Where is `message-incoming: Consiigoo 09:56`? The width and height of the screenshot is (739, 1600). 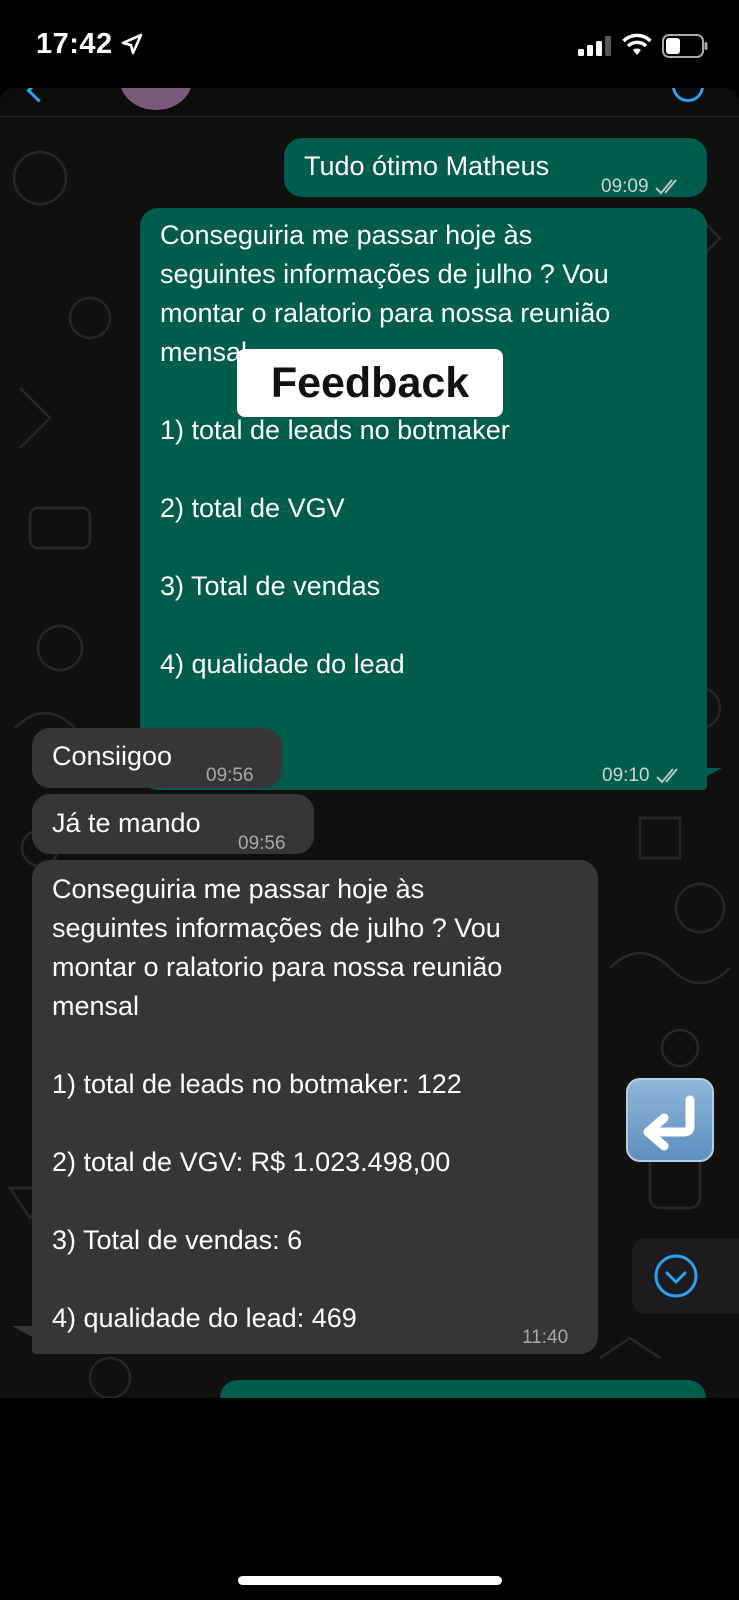 message-incoming: Consiigoo 09:56 is located at coordinates (157, 758).